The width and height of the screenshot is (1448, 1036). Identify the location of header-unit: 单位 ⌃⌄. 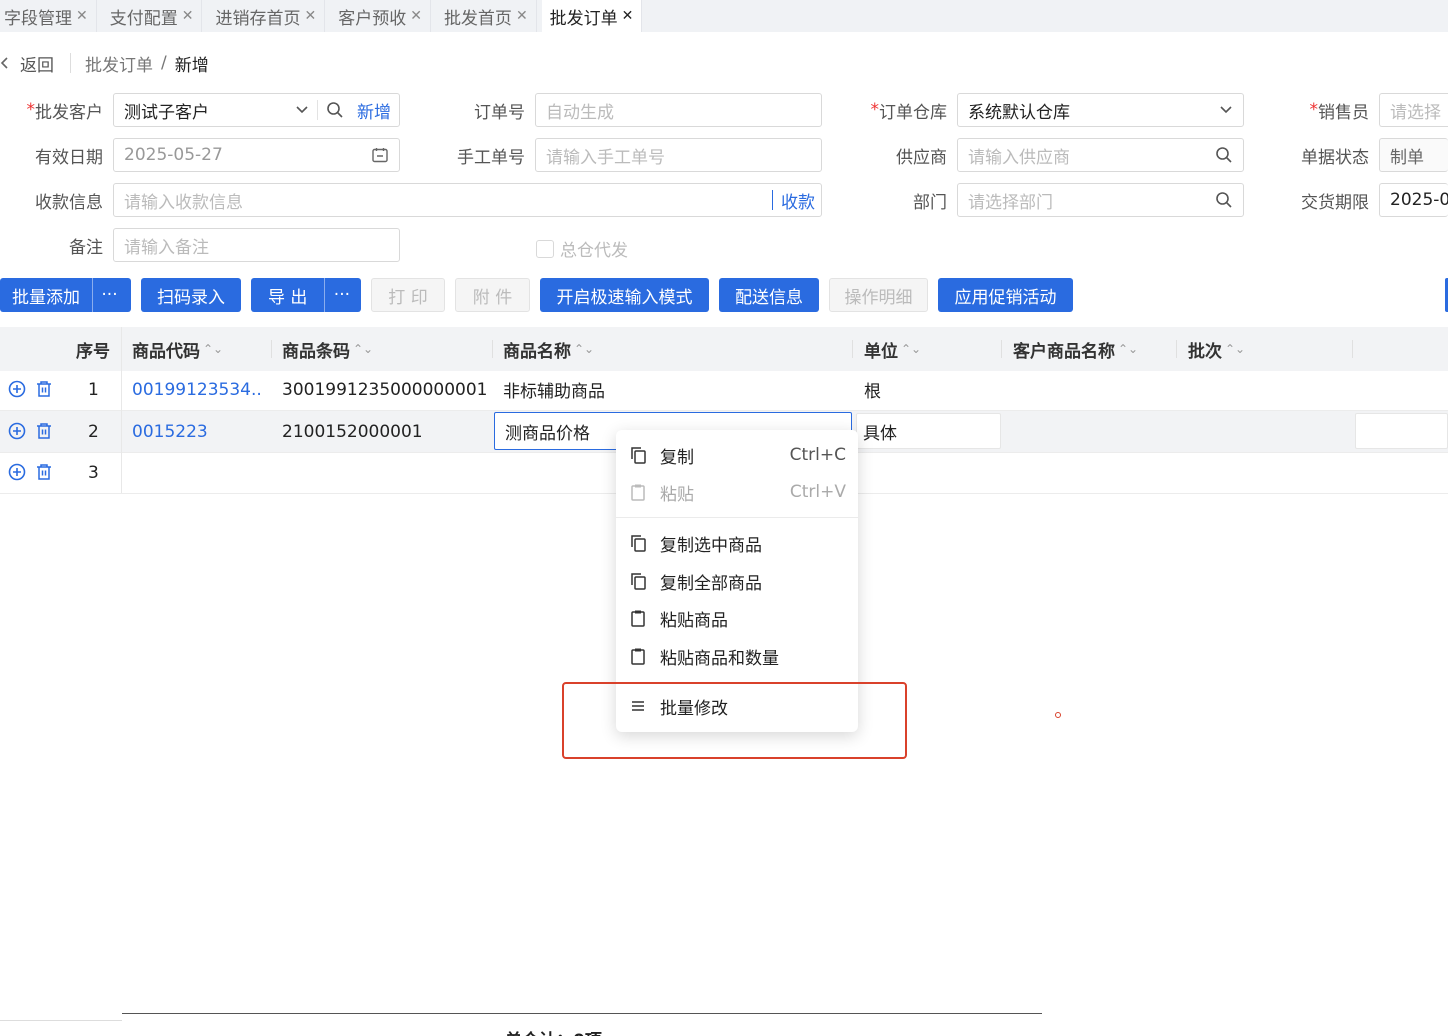
(892, 349).